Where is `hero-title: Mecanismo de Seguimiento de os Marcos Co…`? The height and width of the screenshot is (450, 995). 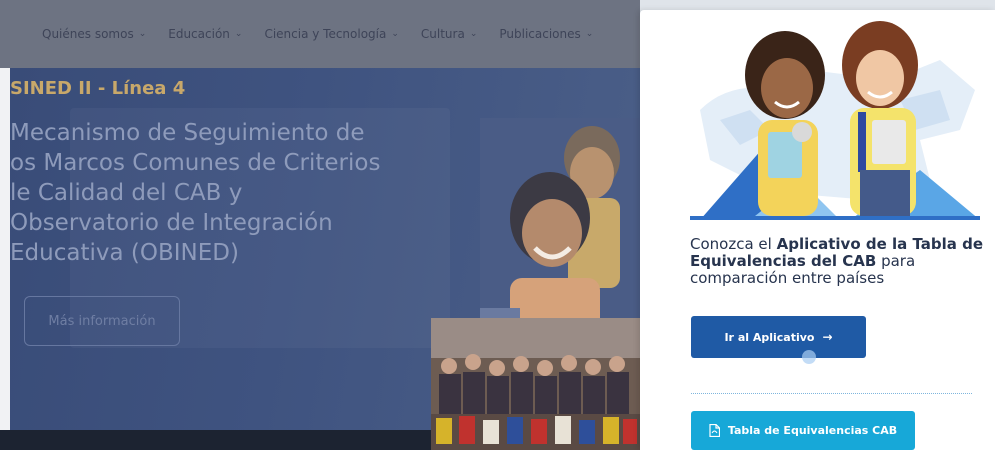
hero-title: Mecanismo de Seguimiento de os Marcos Co… is located at coordinates (225, 193).